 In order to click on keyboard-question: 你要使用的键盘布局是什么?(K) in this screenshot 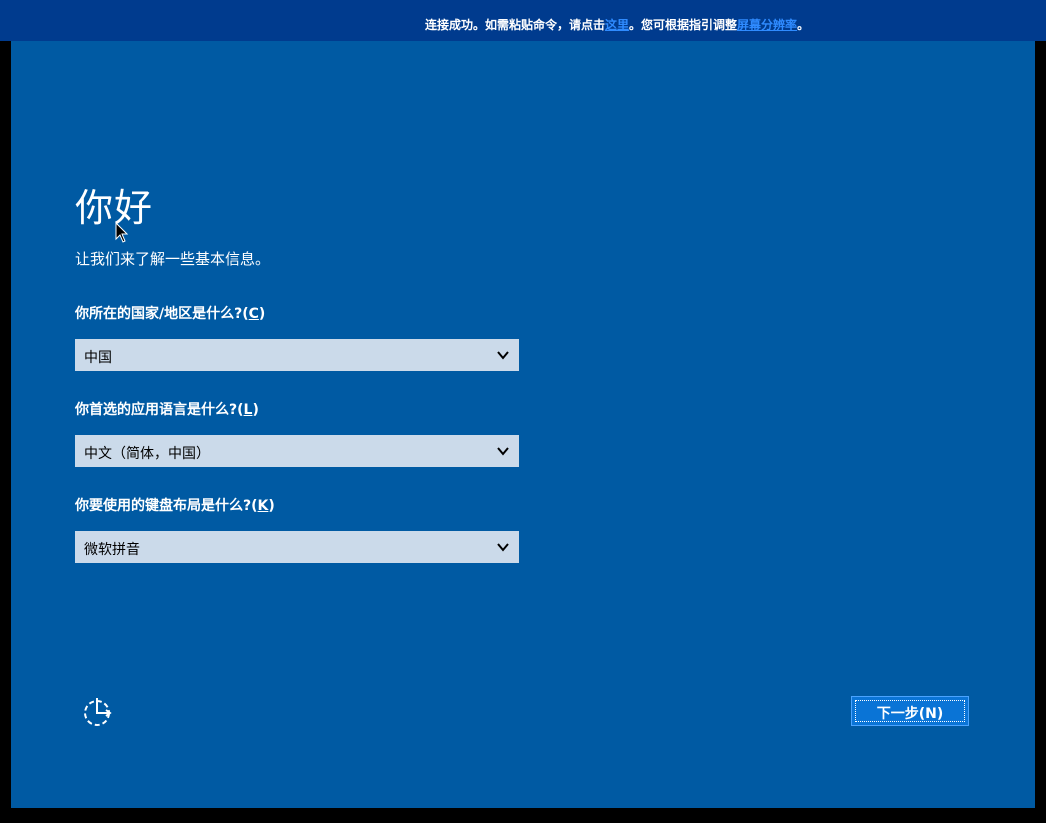, I will do `click(175, 505)`.